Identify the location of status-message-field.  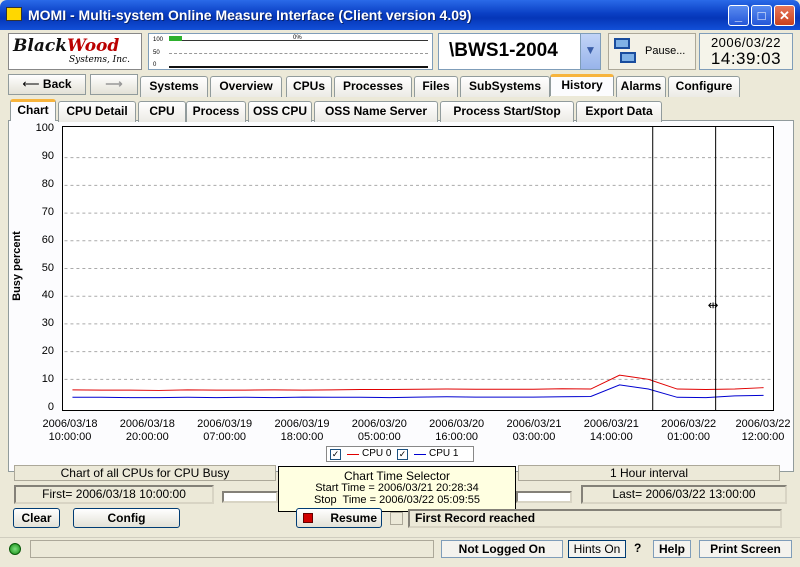
(232, 549).